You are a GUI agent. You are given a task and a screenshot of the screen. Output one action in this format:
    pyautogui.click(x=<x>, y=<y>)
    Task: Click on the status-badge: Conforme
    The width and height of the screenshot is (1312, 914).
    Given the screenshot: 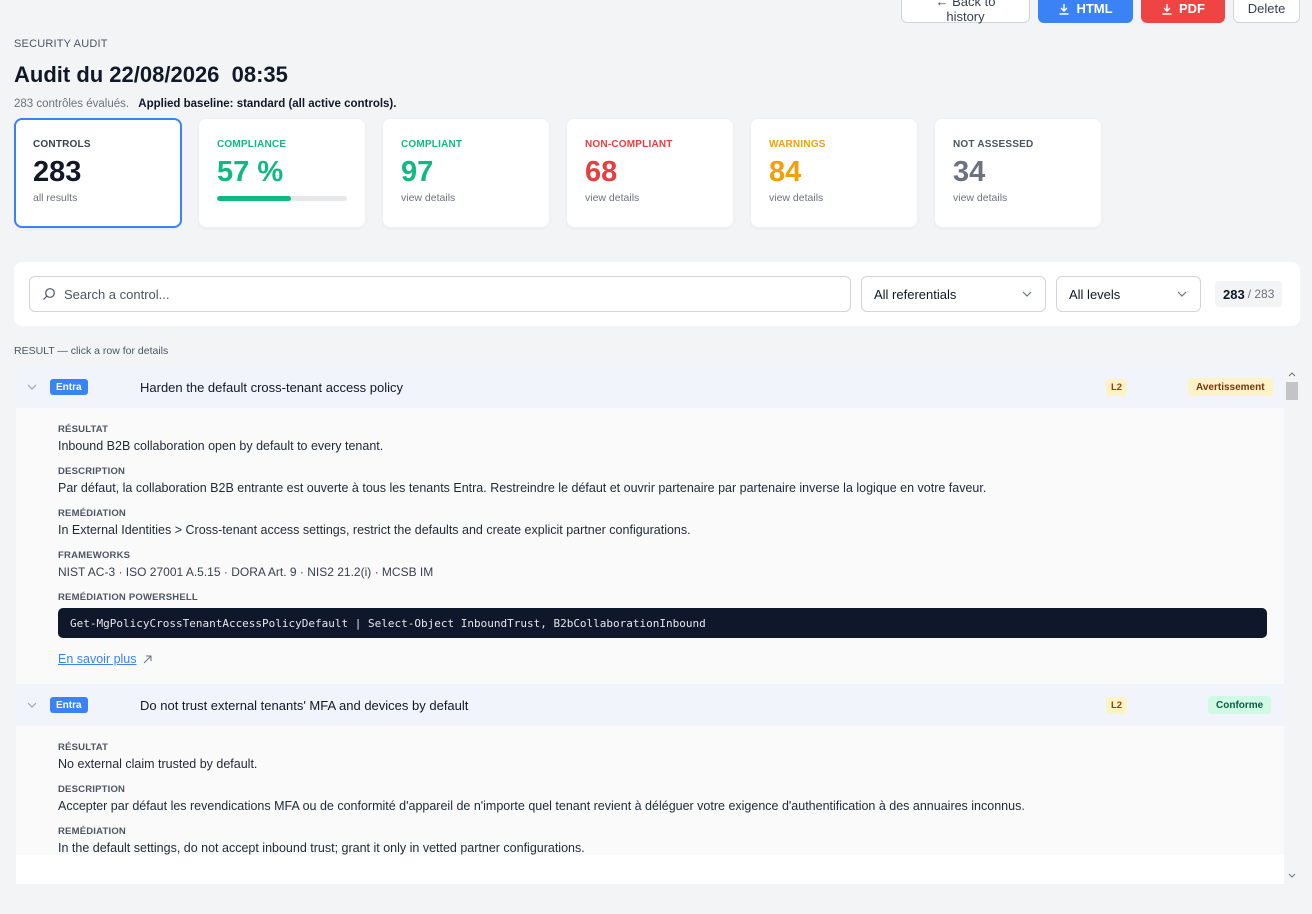 What is the action you would take?
    pyautogui.click(x=1240, y=705)
    